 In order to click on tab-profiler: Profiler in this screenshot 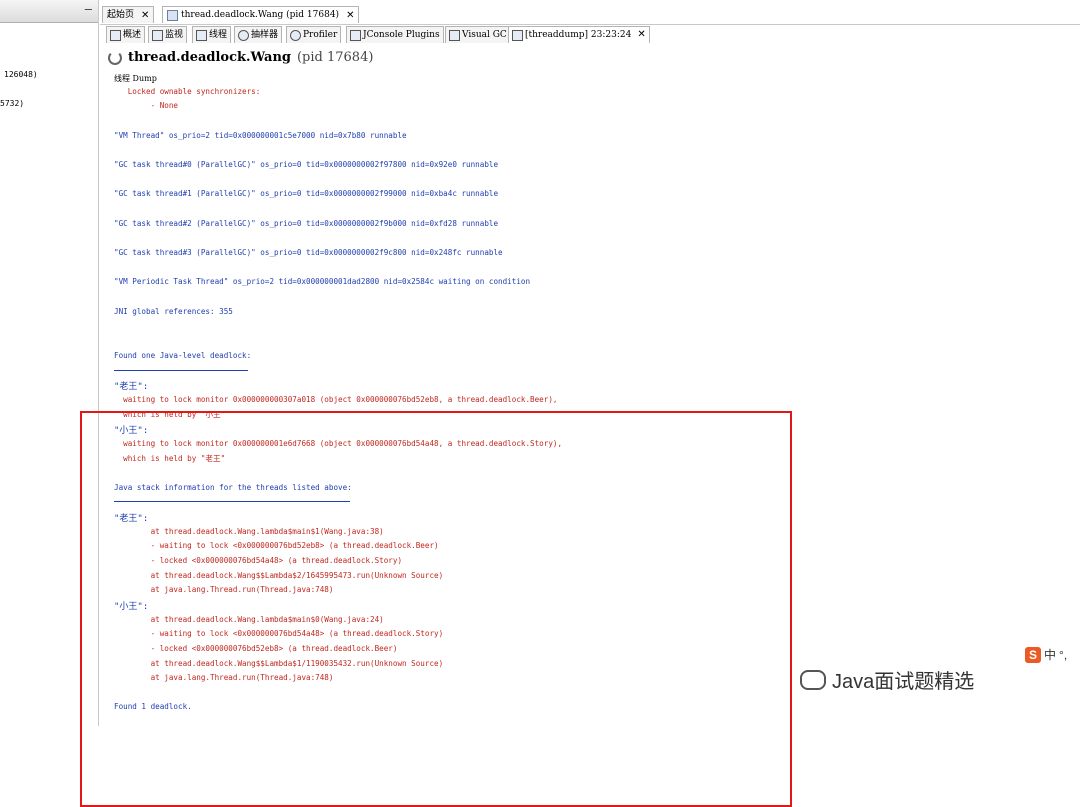, I will do `click(314, 34)`.